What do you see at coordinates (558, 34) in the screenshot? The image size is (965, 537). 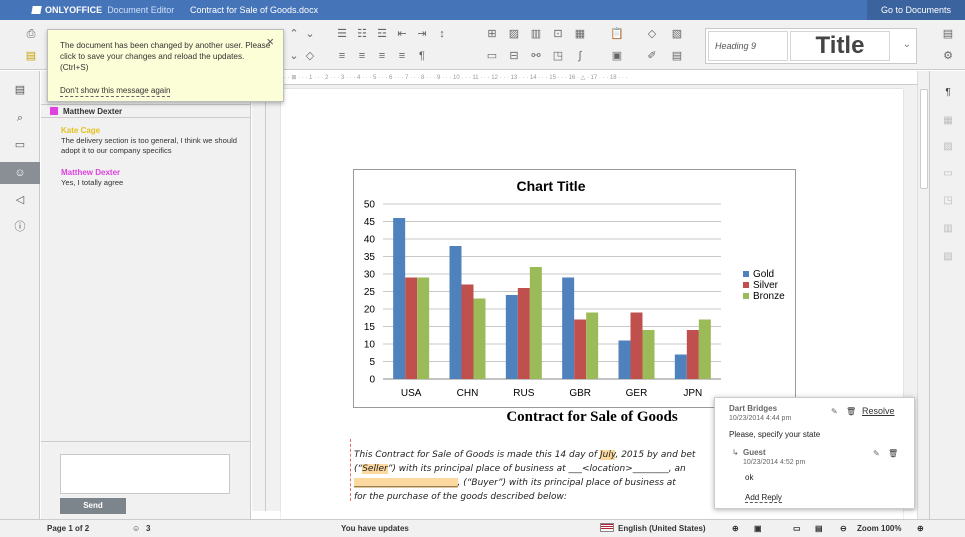 I see `insert-textbox-icon: ⊡` at bounding box center [558, 34].